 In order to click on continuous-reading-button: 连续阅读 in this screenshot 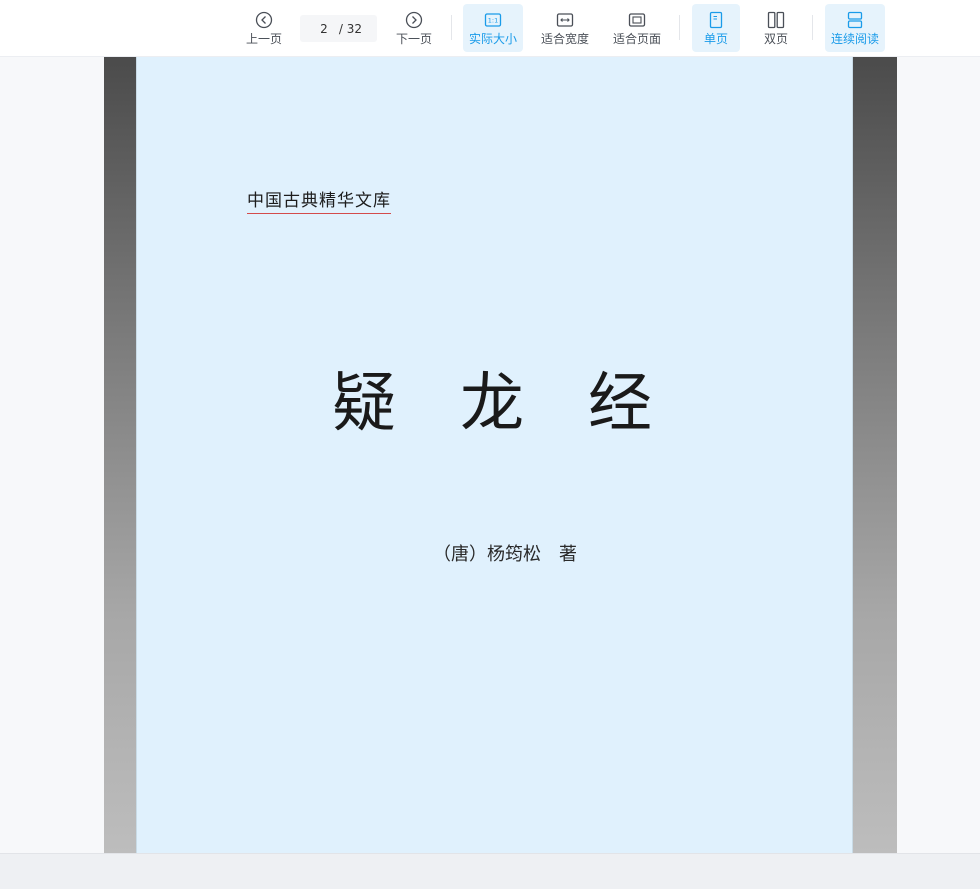, I will do `click(855, 28)`.